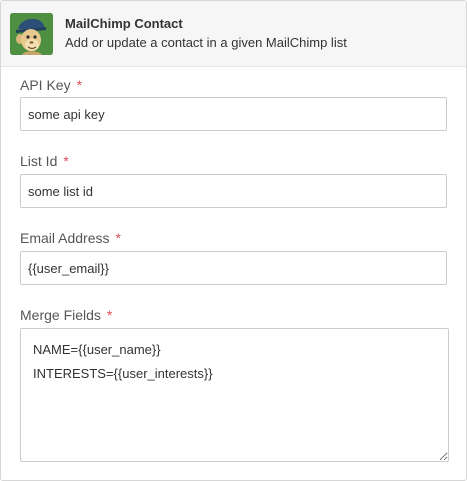  What do you see at coordinates (31, 34) in the screenshot?
I see `mailchimp-logo-icon` at bounding box center [31, 34].